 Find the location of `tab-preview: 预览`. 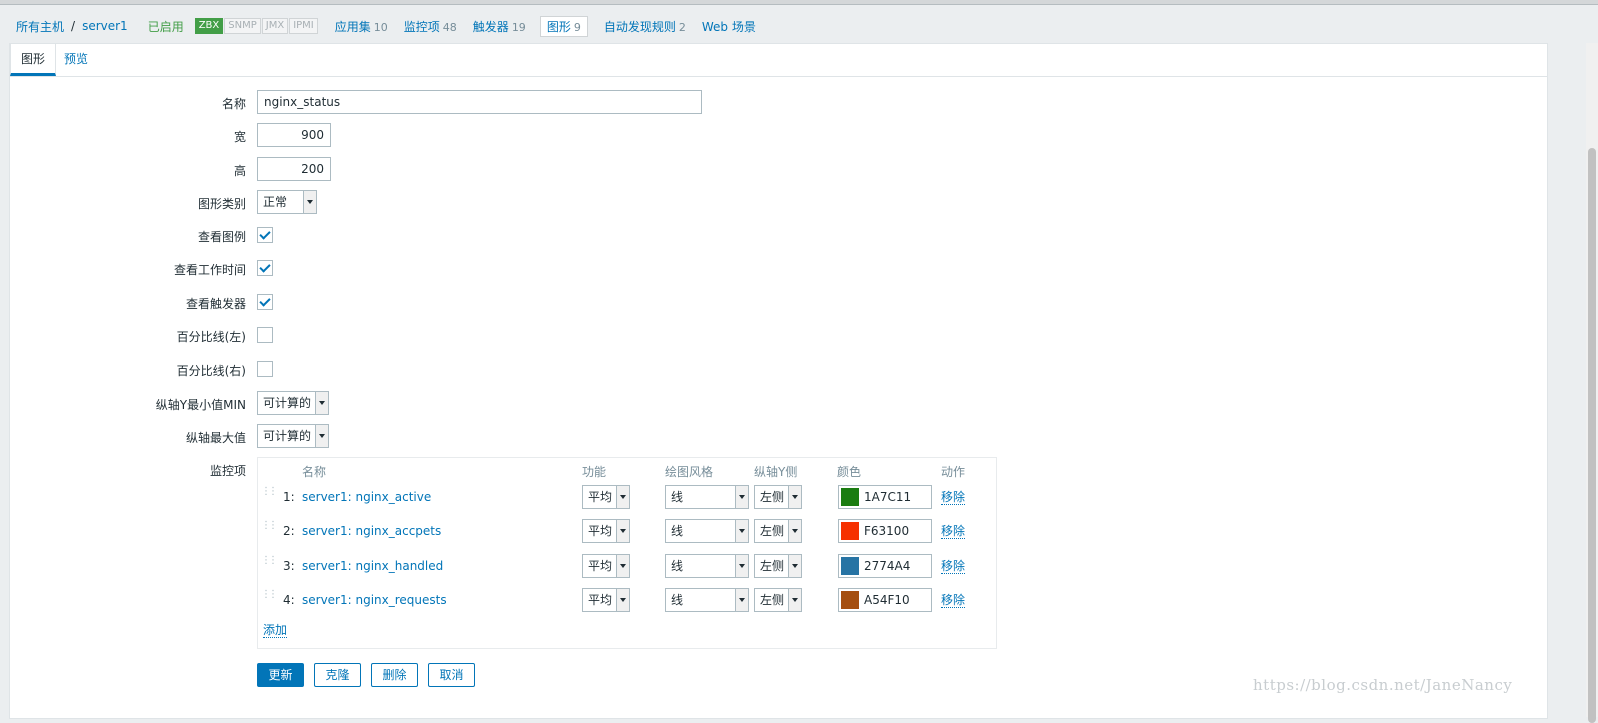

tab-preview: 预览 is located at coordinates (76, 59).